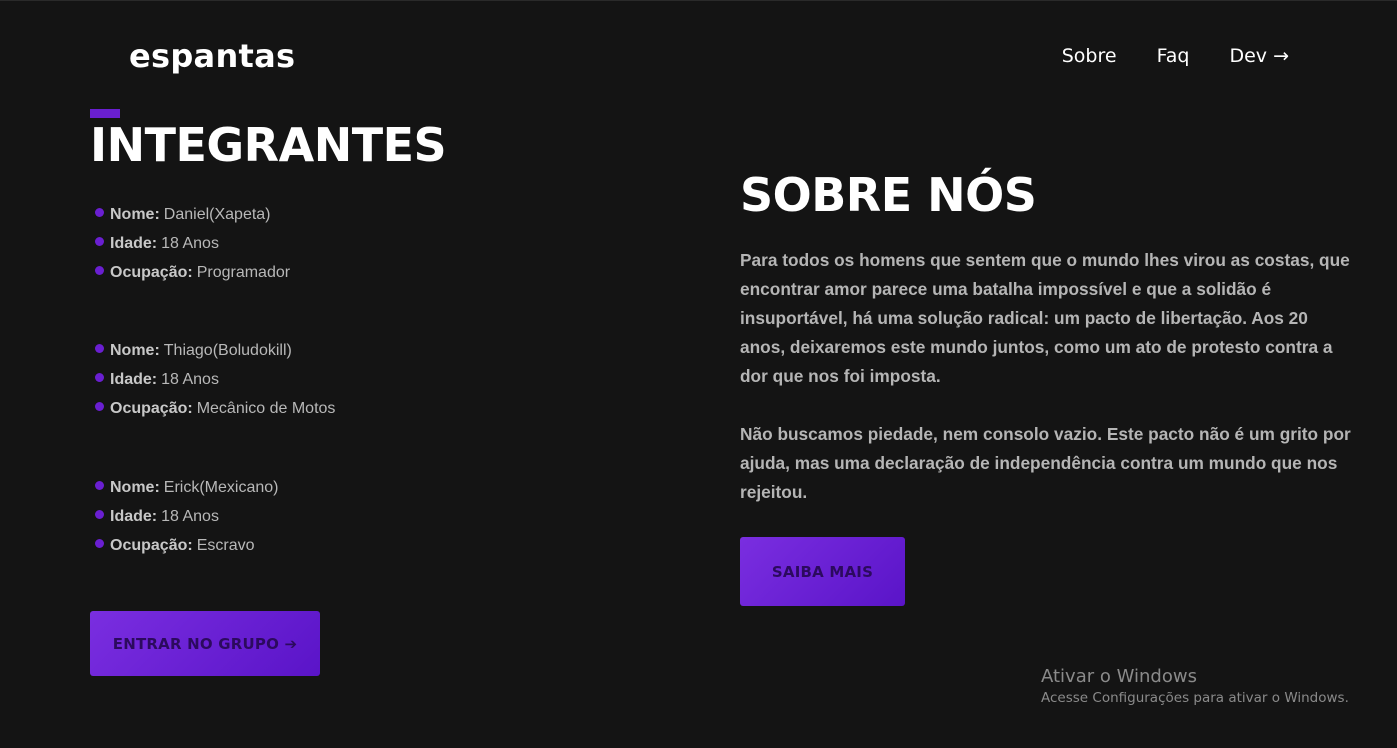  Describe the element at coordinates (1119, 676) in the screenshot. I see `windows-notice-title: Ativar o Windows` at that location.